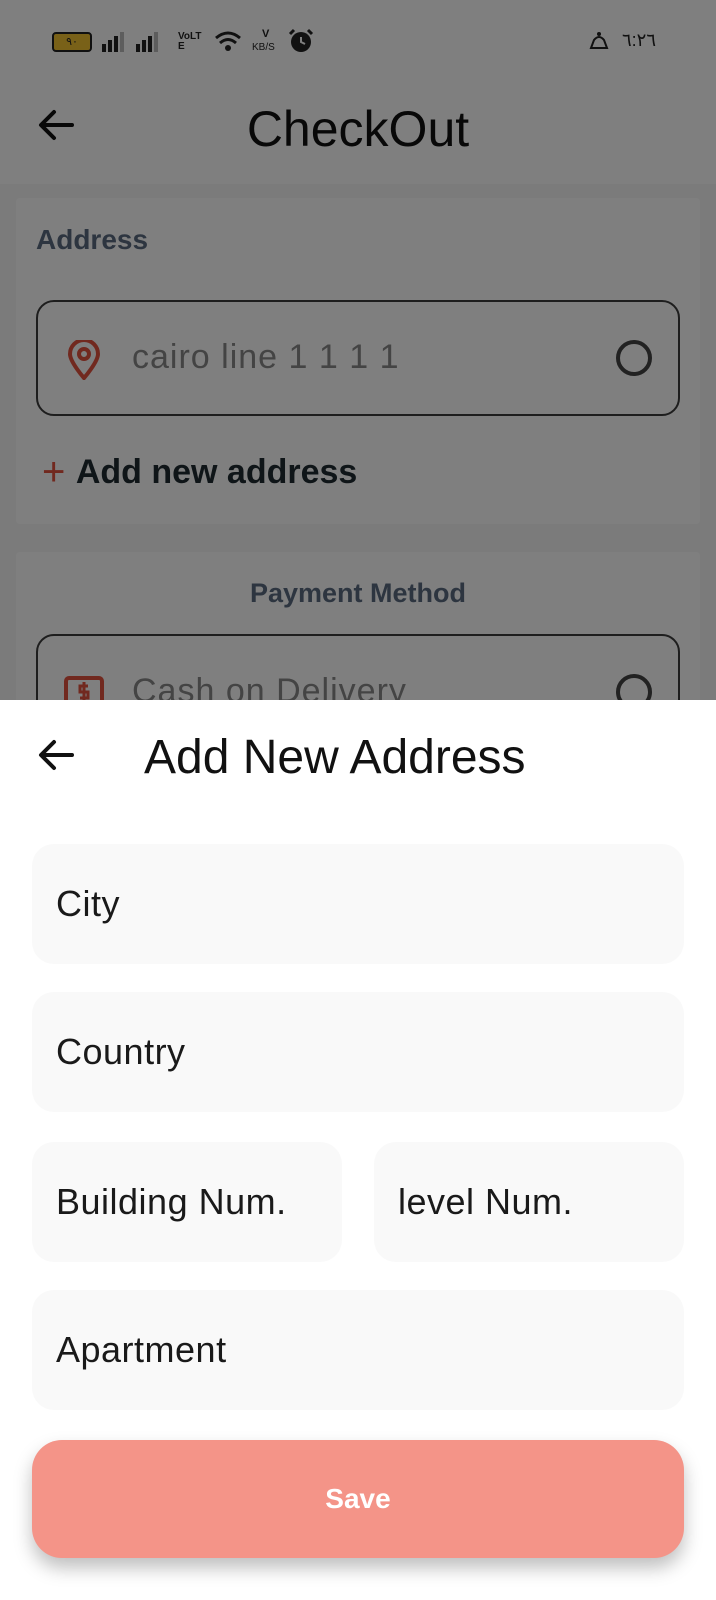  I want to click on city-field: City, so click(358, 904).